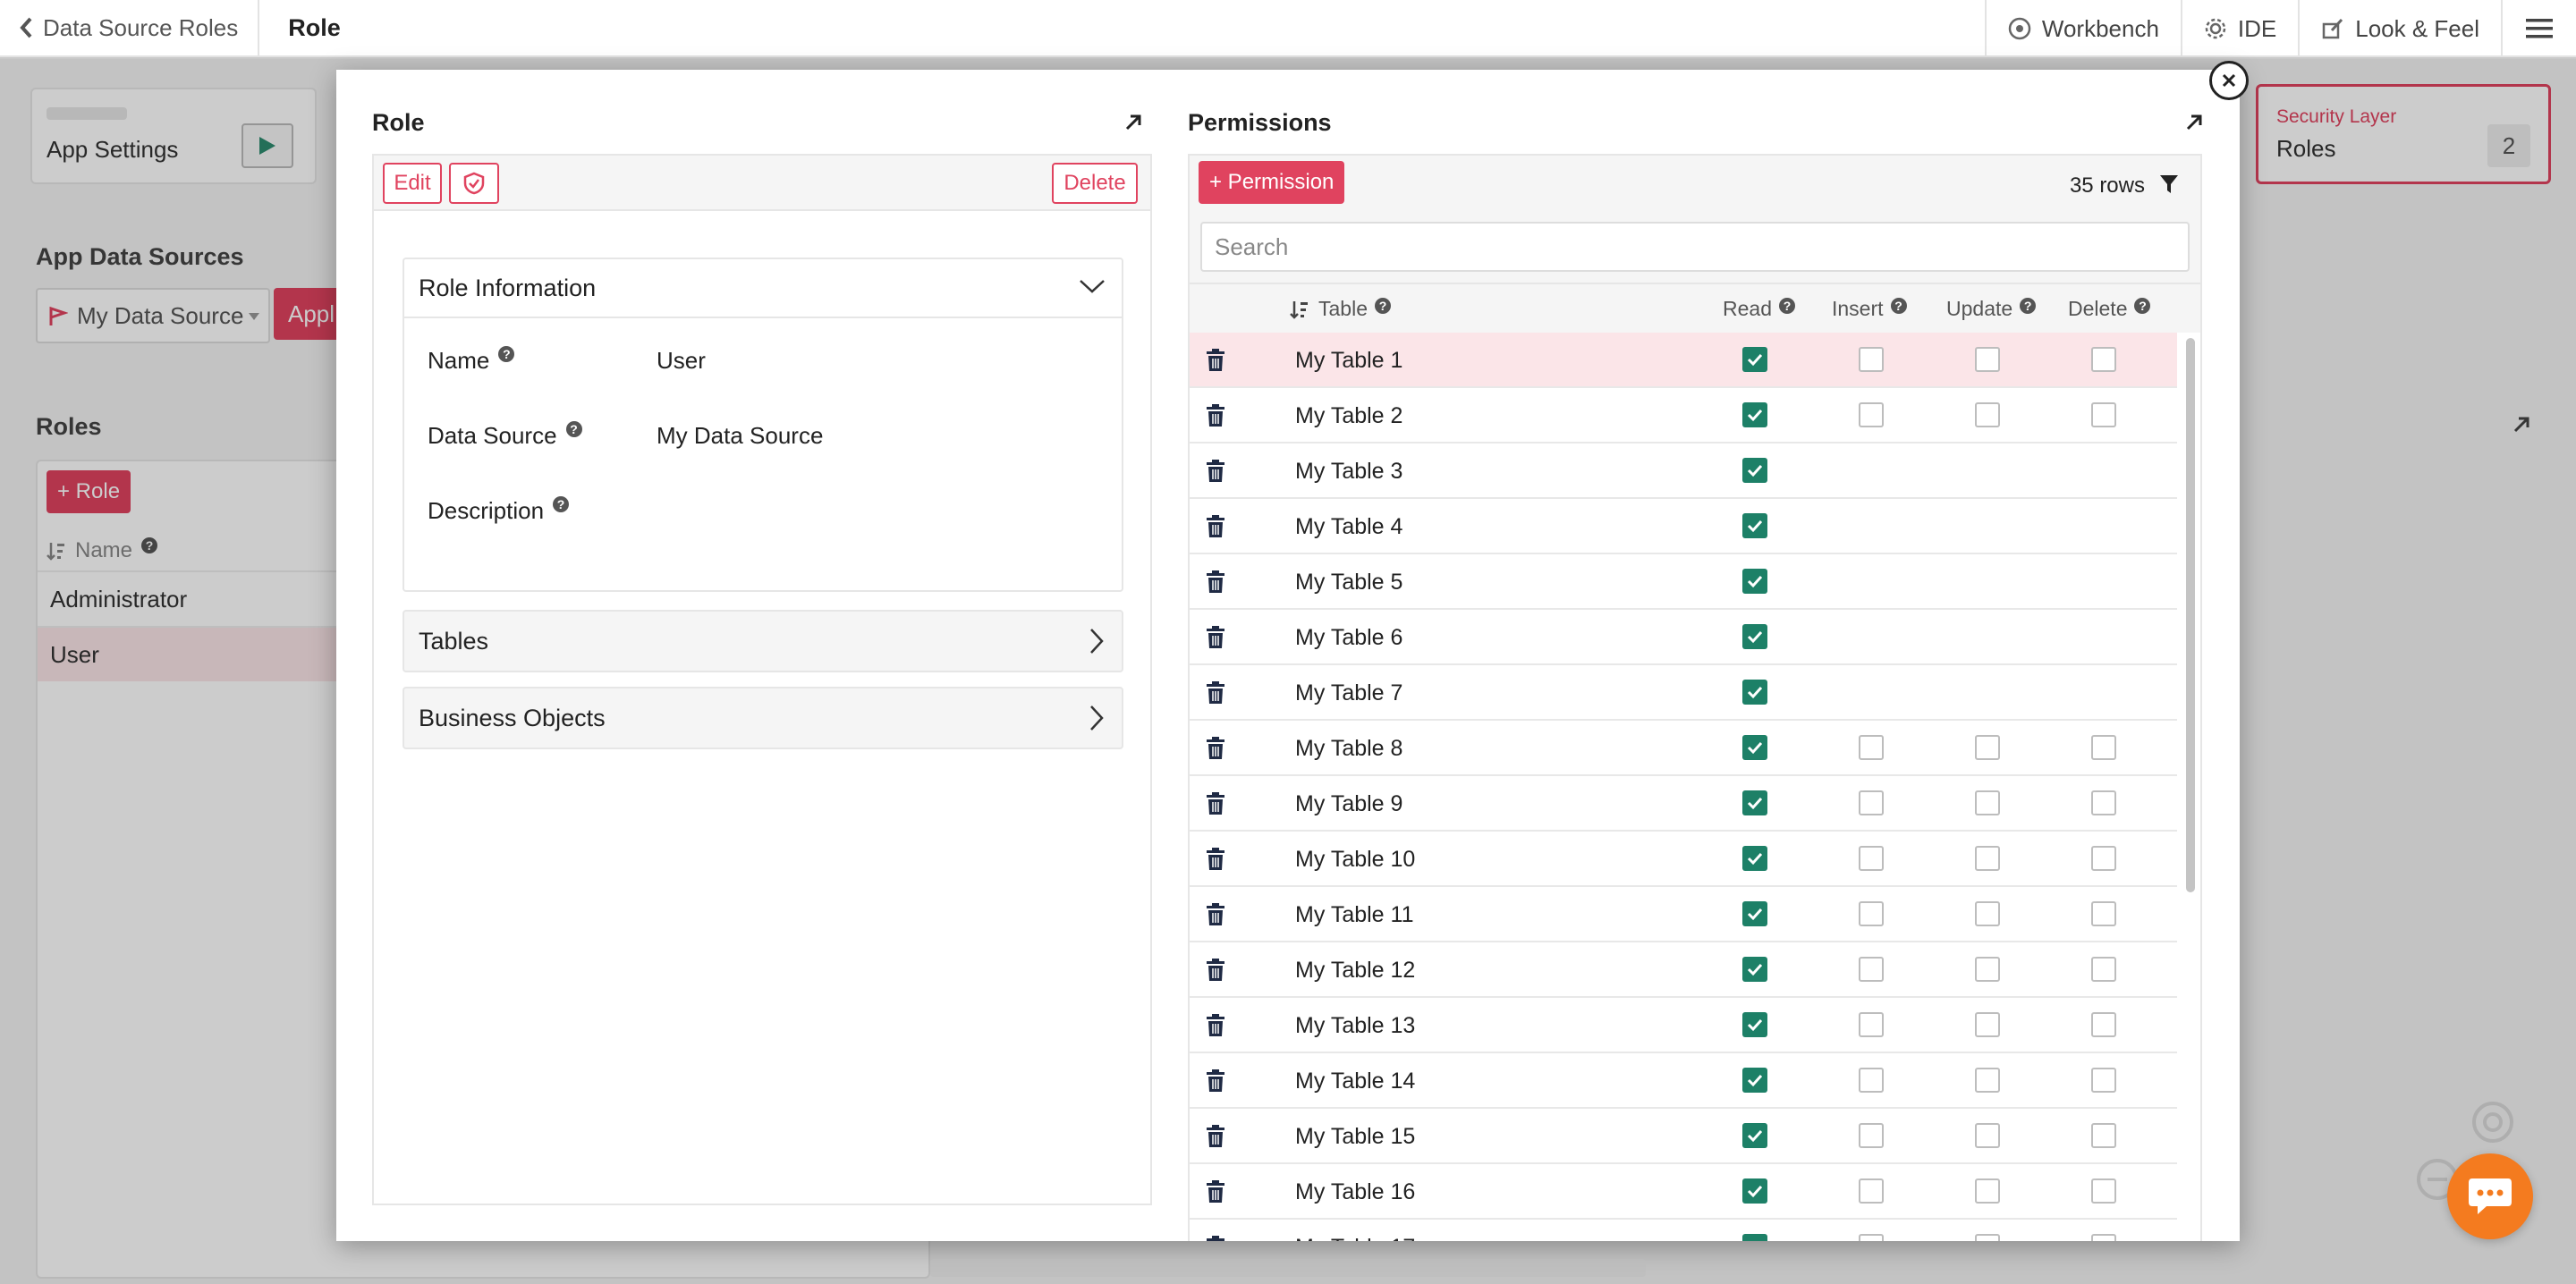 This screenshot has width=2576, height=1284. What do you see at coordinates (1683, 748) in the screenshot?
I see `table-row: My Table 8` at bounding box center [1683, 748].